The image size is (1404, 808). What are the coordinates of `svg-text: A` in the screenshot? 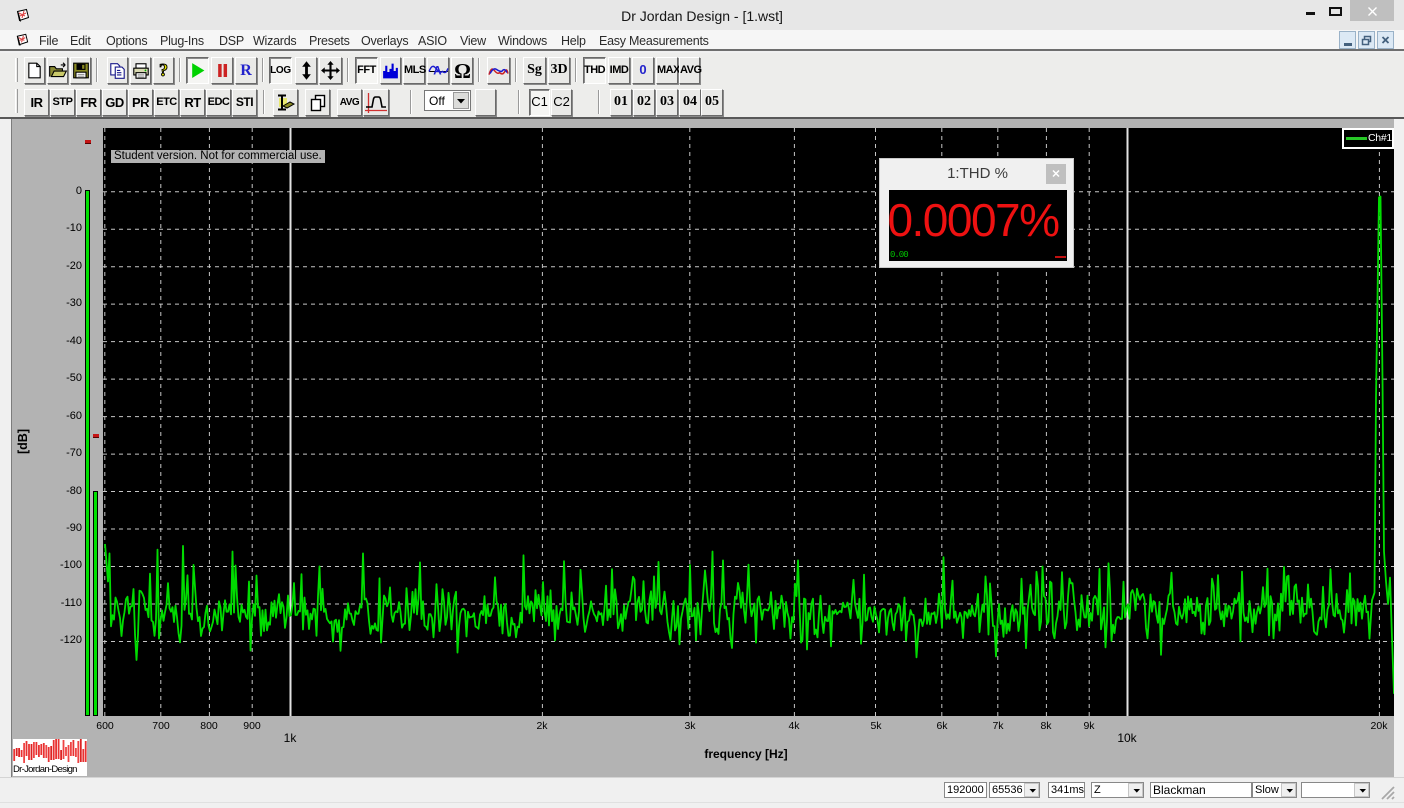 It's located at (437, 72).